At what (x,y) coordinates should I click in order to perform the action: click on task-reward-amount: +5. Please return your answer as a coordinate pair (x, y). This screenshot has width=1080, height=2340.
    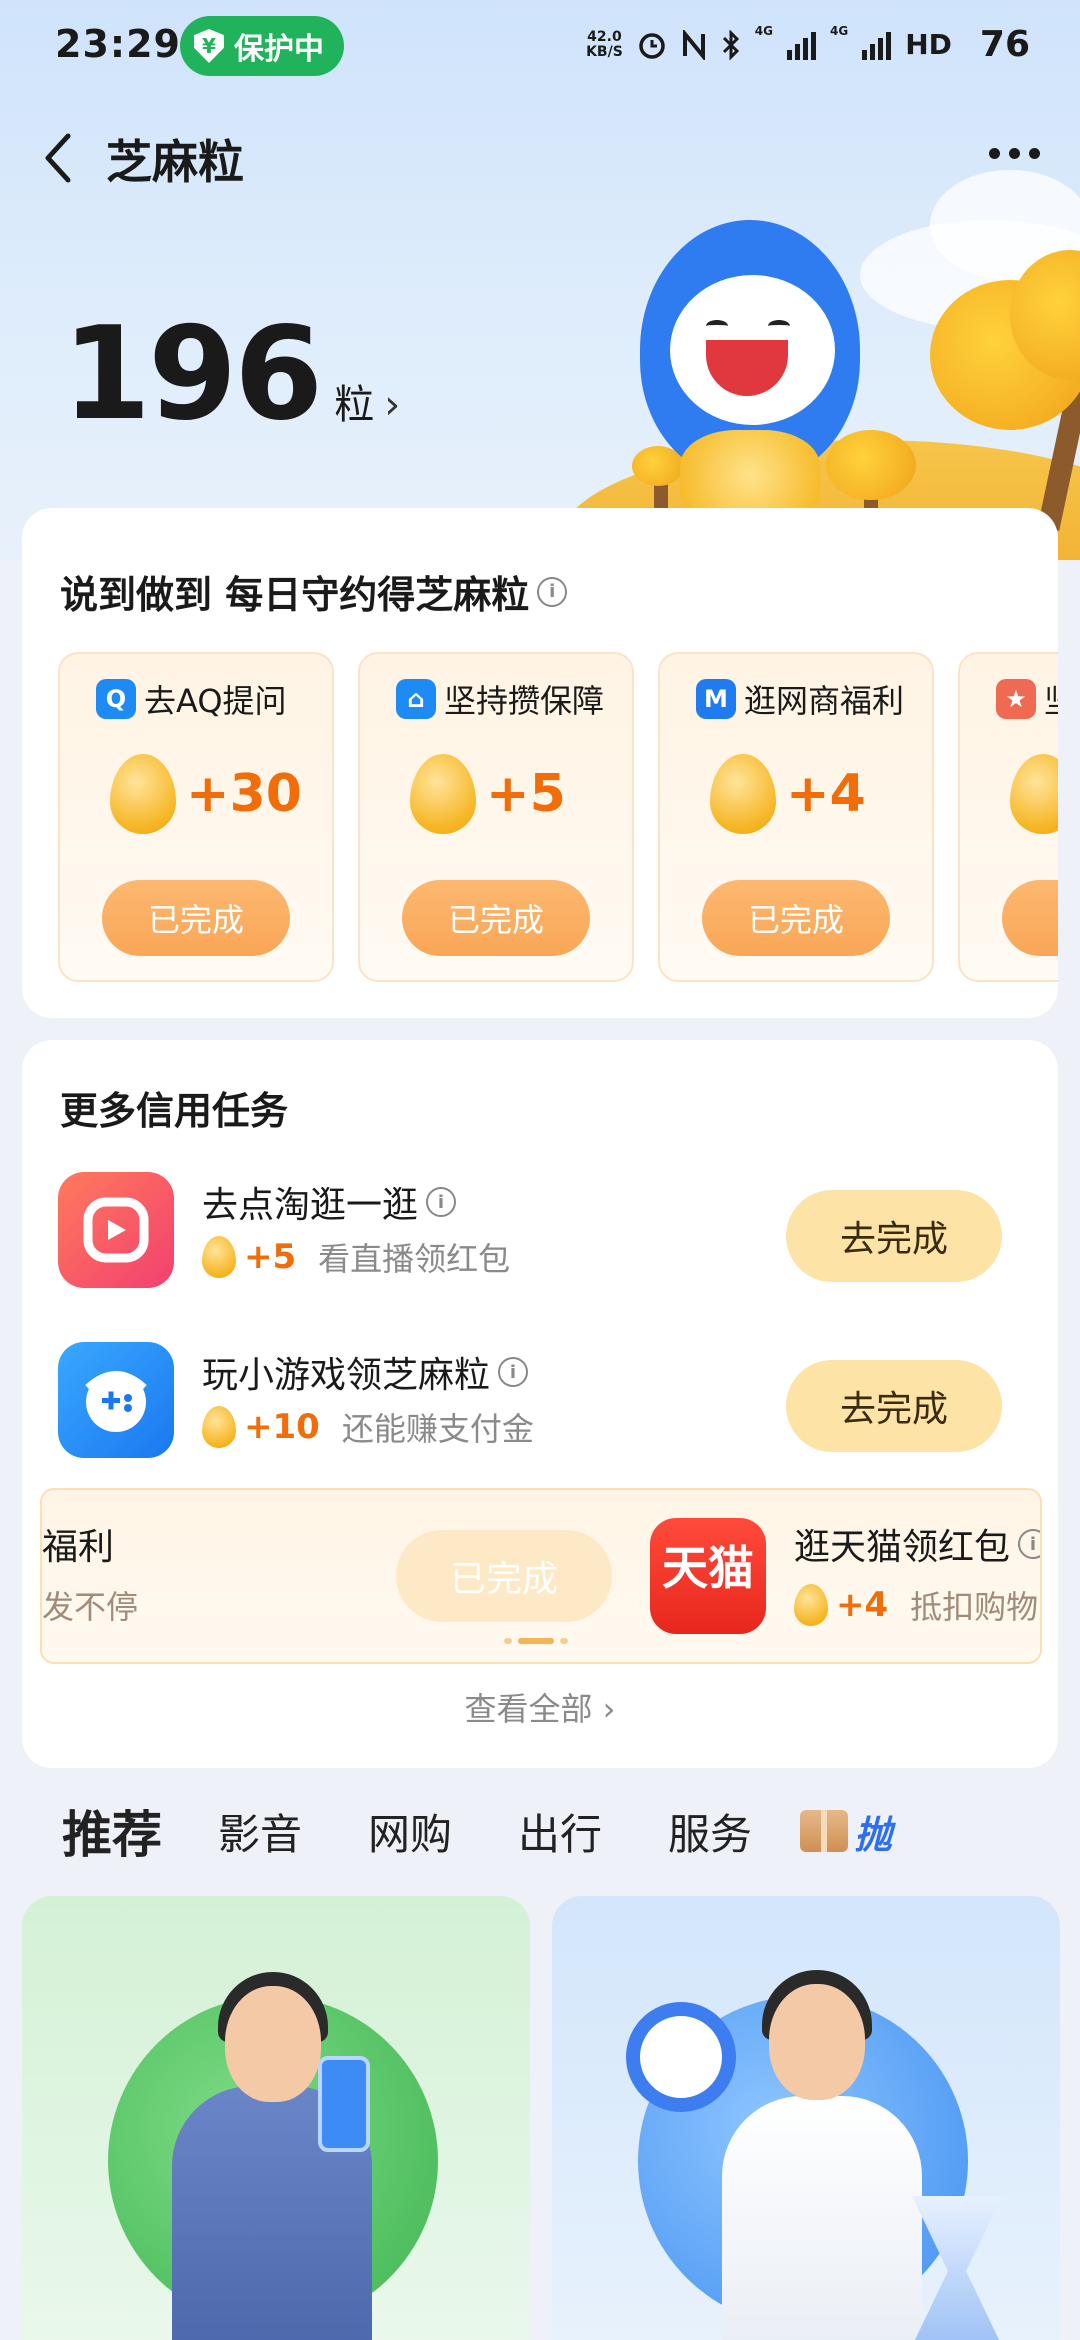
    Looking at the image, I should click on (270, 1257).